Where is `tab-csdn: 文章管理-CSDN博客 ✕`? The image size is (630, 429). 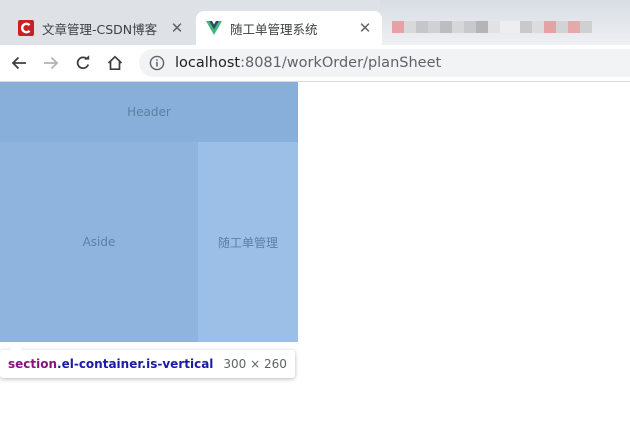
tab-csdn: 文章管理-CSDN博客 ✕ is located at coordinates (101, 28).